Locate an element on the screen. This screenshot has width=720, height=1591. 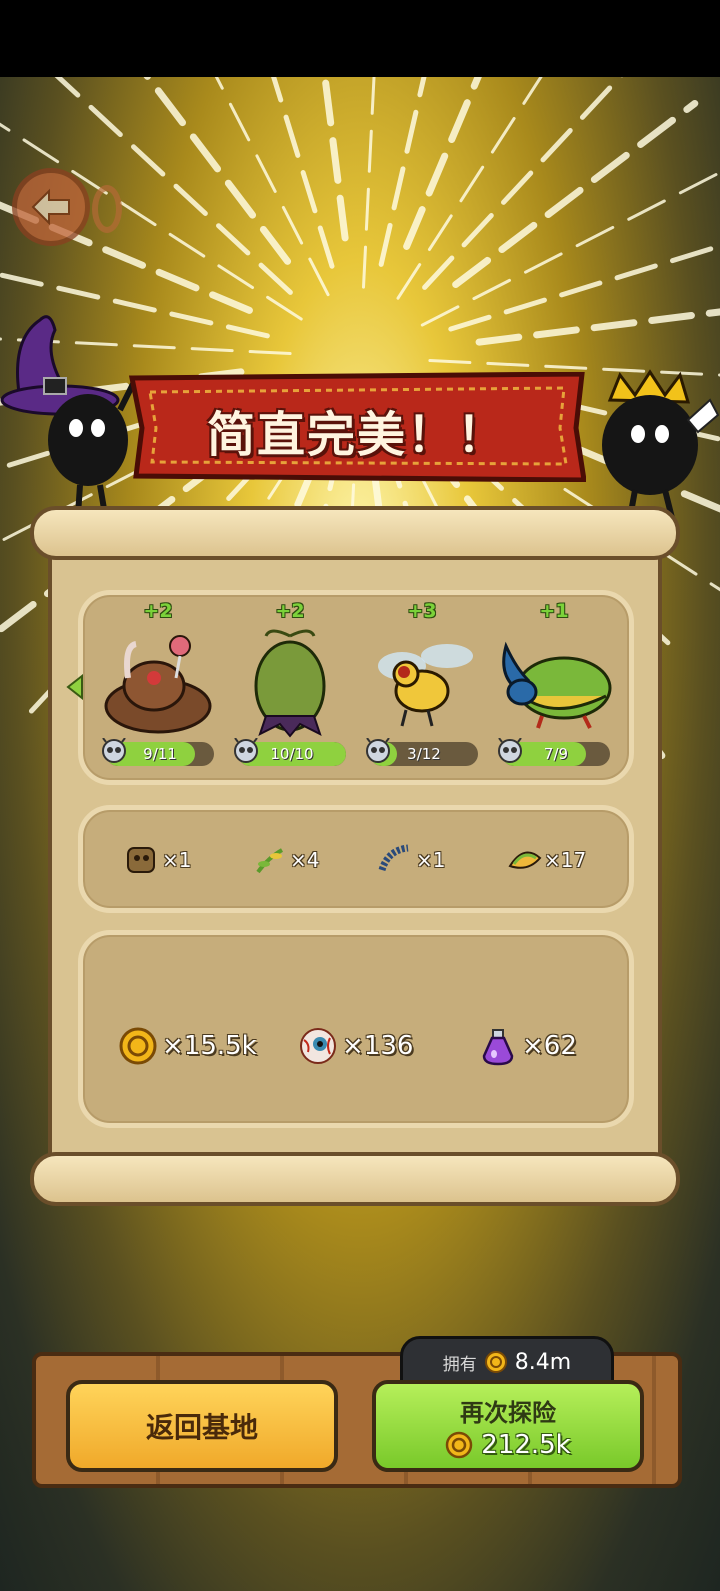
left-arrow-icon is located at coordinates (75, 687).